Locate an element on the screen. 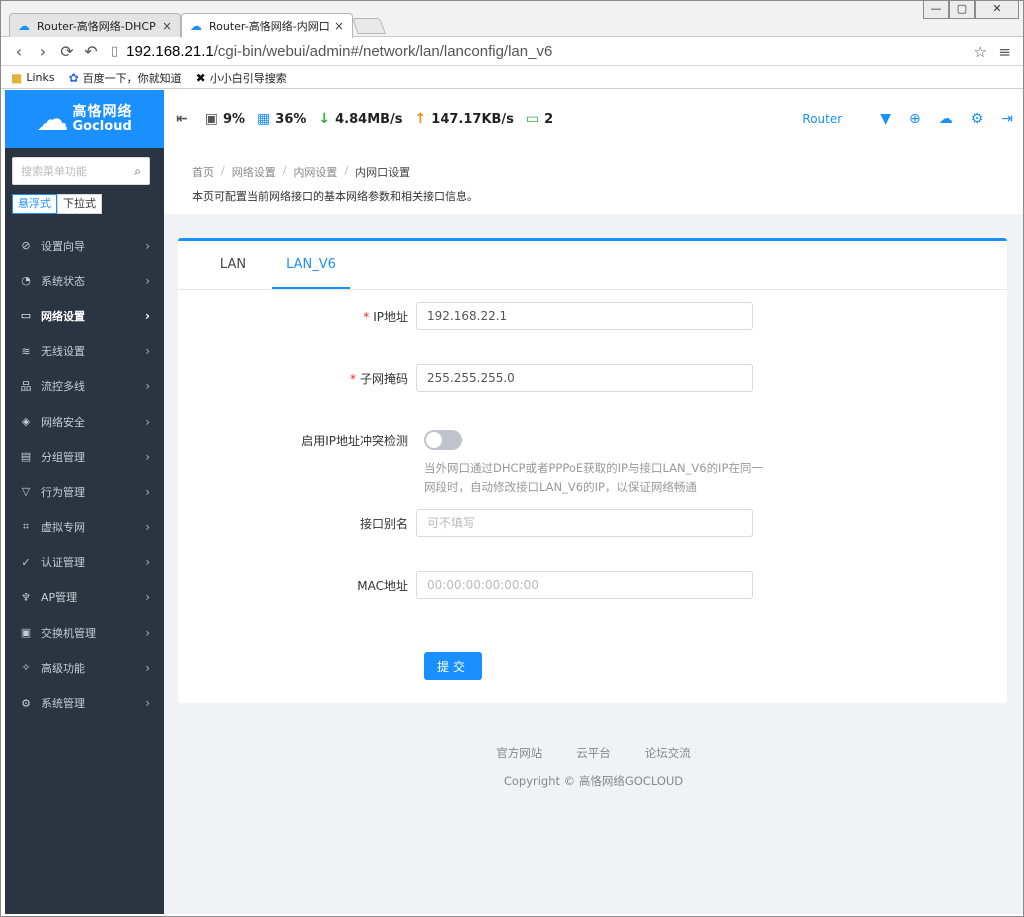 The image size is (1024, 917). menu-search-box: ⌕ is located at coordinates (81, 171).